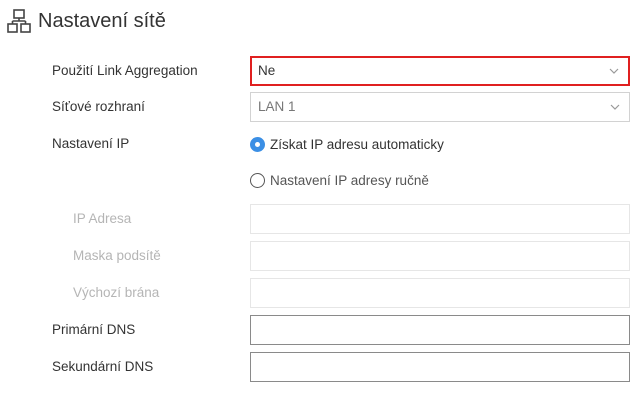  I want to click on interface-label: Síťové rozhraní, so click(98, 106).